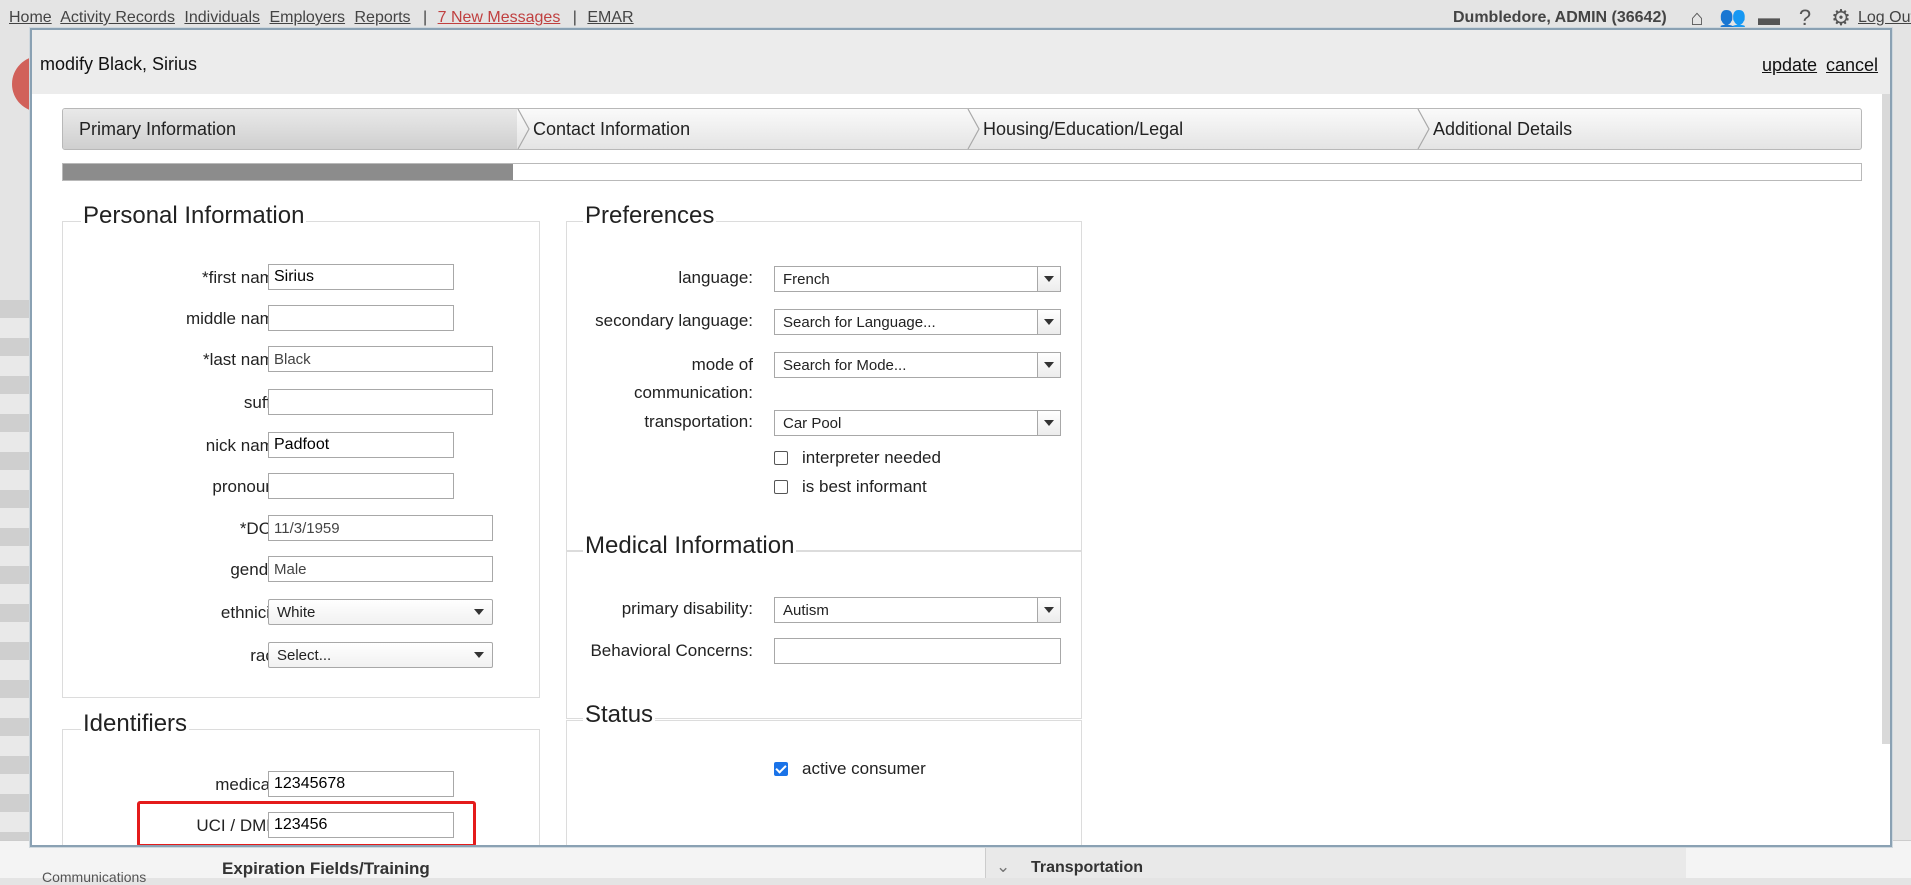  I want to click on mode-of-communication-label-line1: mode of, so click(722, 364).